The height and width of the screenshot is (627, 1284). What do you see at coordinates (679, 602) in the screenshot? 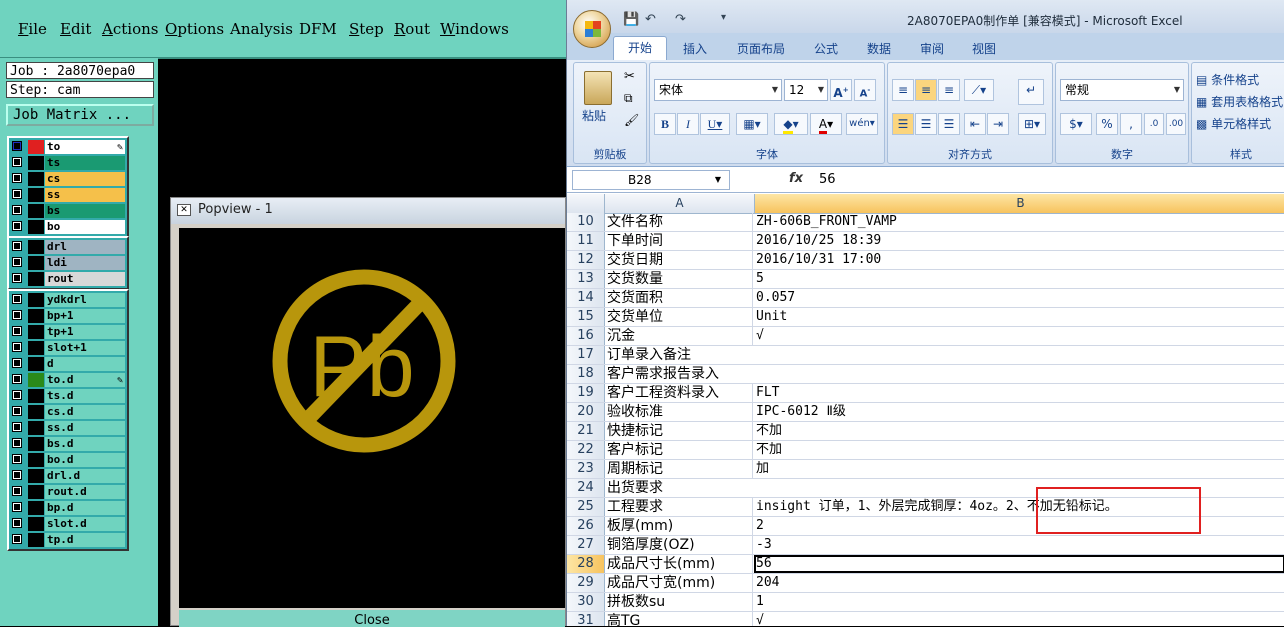
I see `cell-a: 拼板数su` at bounding box center [679, 602].